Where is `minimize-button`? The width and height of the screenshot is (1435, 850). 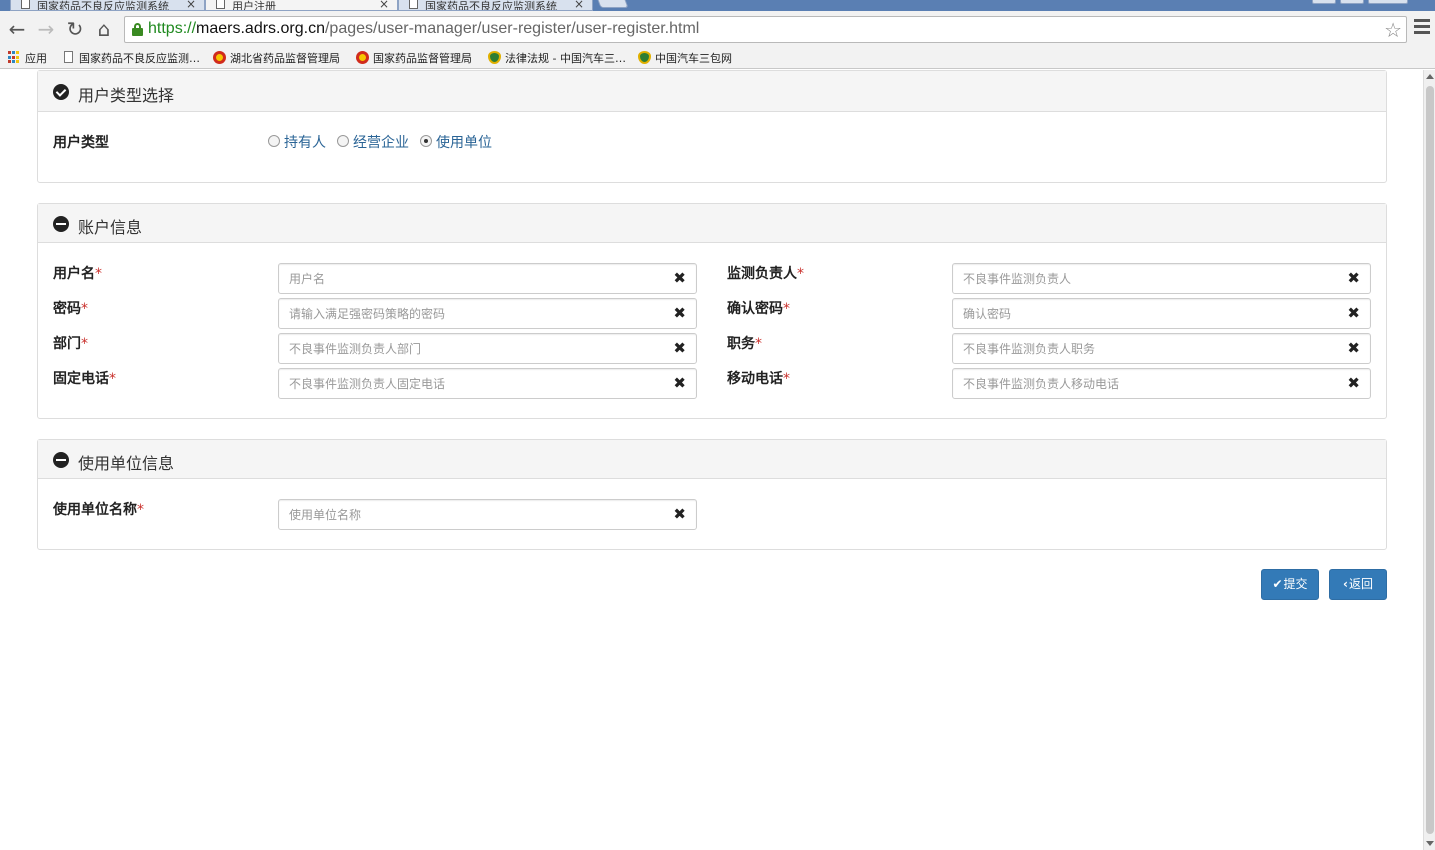
minimize-button is located at coordinates (1324, 2).